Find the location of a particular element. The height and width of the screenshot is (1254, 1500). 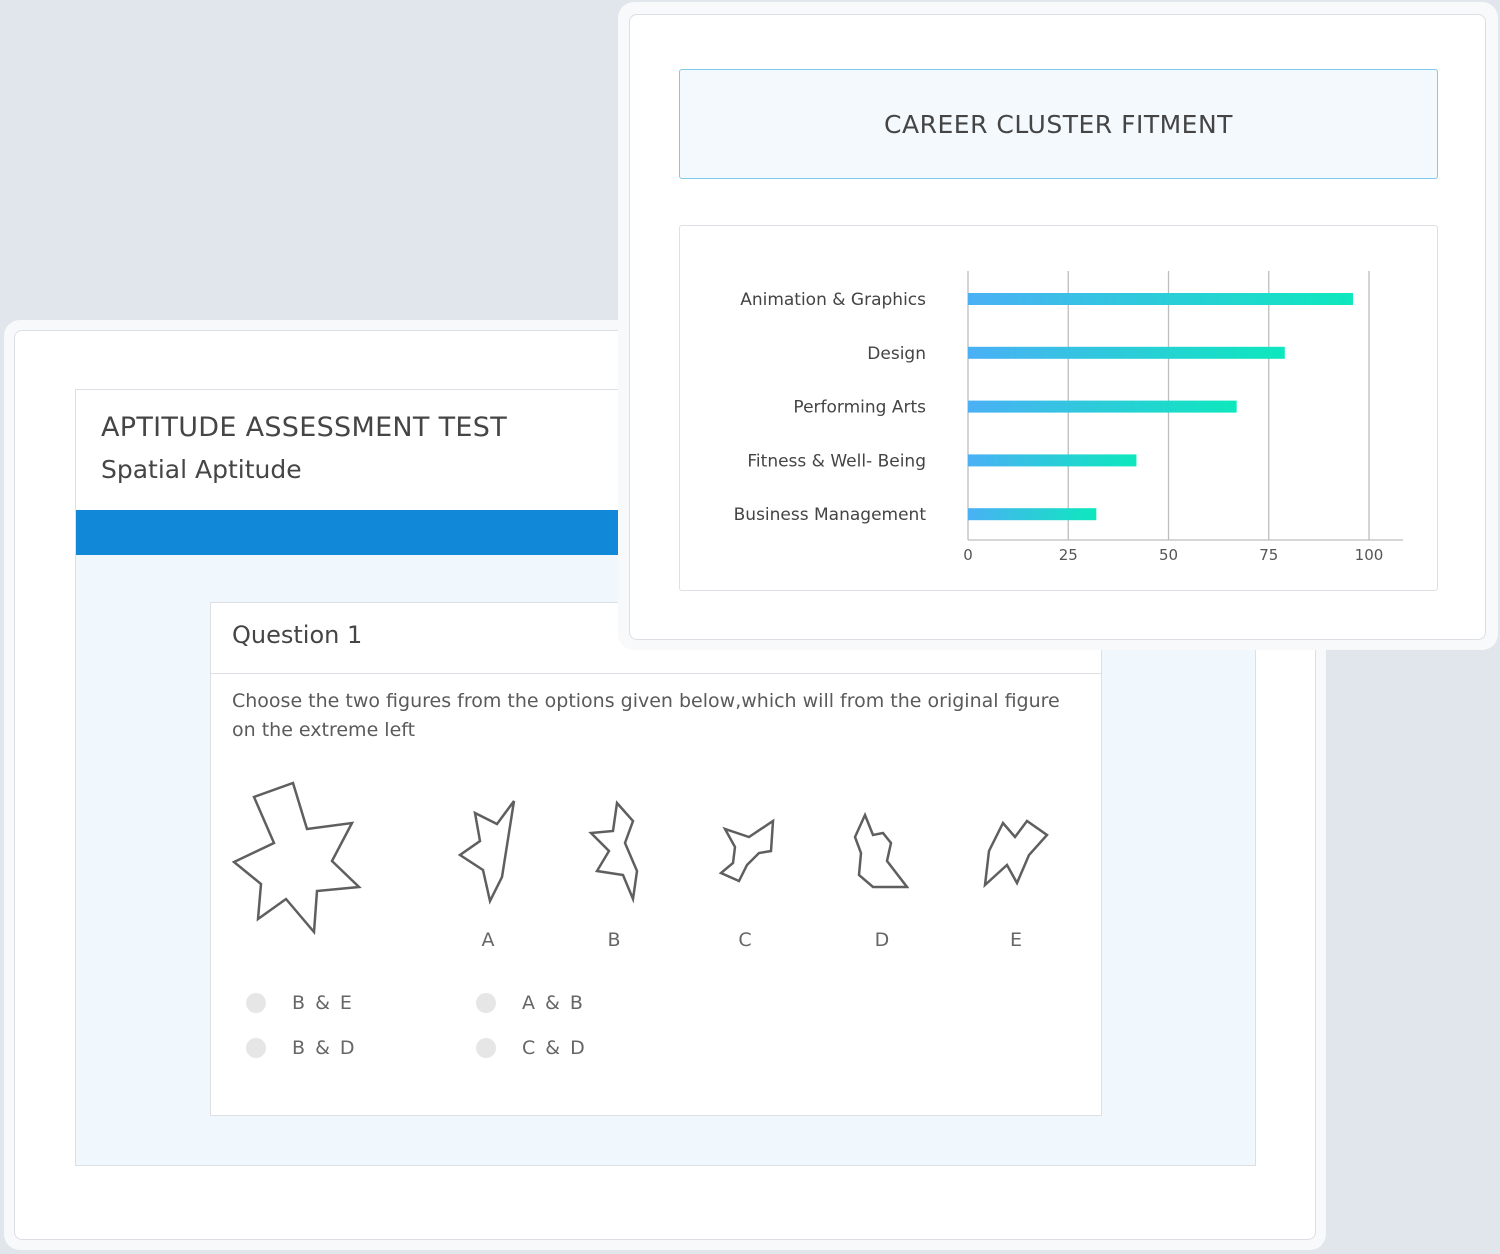

fitment-header: CAREER CLUSTER FITMENT is located at coordinates (1058, 124).